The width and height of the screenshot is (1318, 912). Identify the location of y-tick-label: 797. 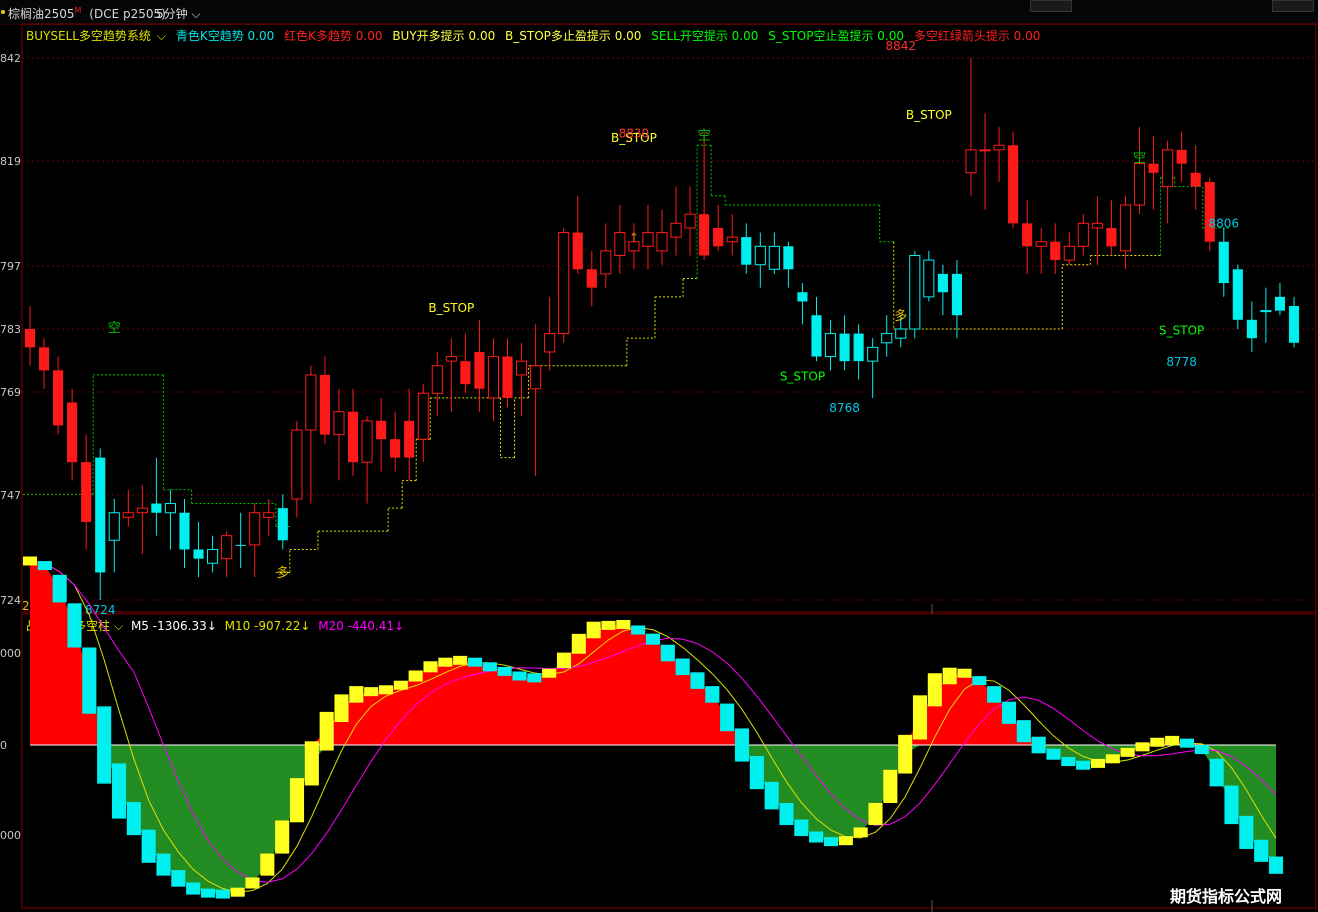
(10, 266).